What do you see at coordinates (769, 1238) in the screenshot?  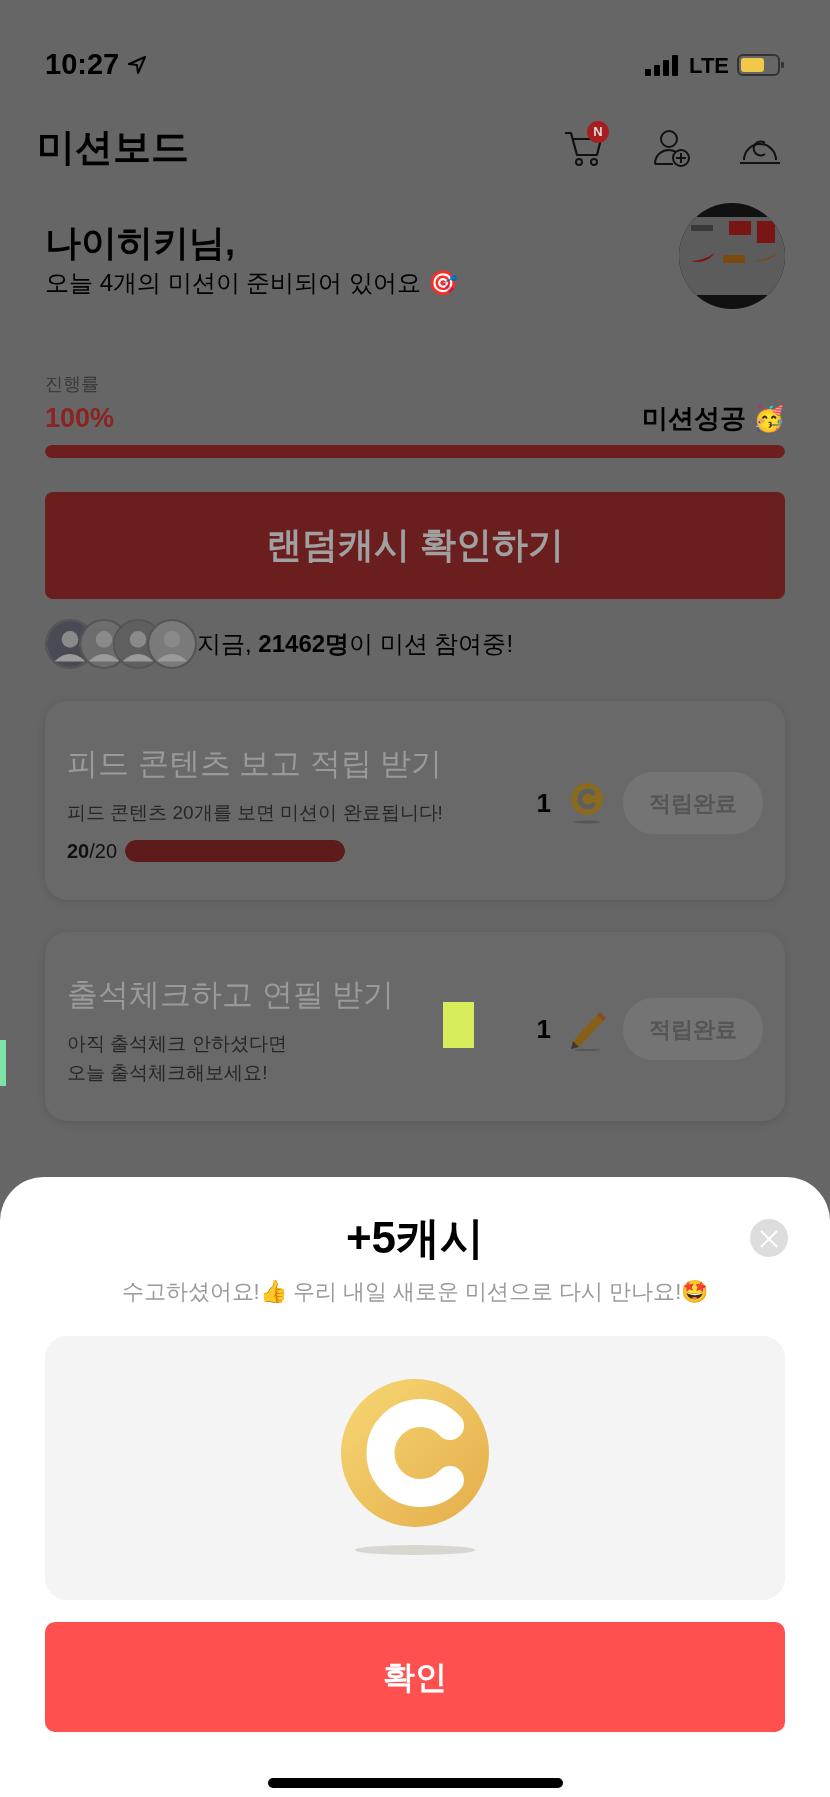 I see `close-icon` at bounding box center [769, 1238].